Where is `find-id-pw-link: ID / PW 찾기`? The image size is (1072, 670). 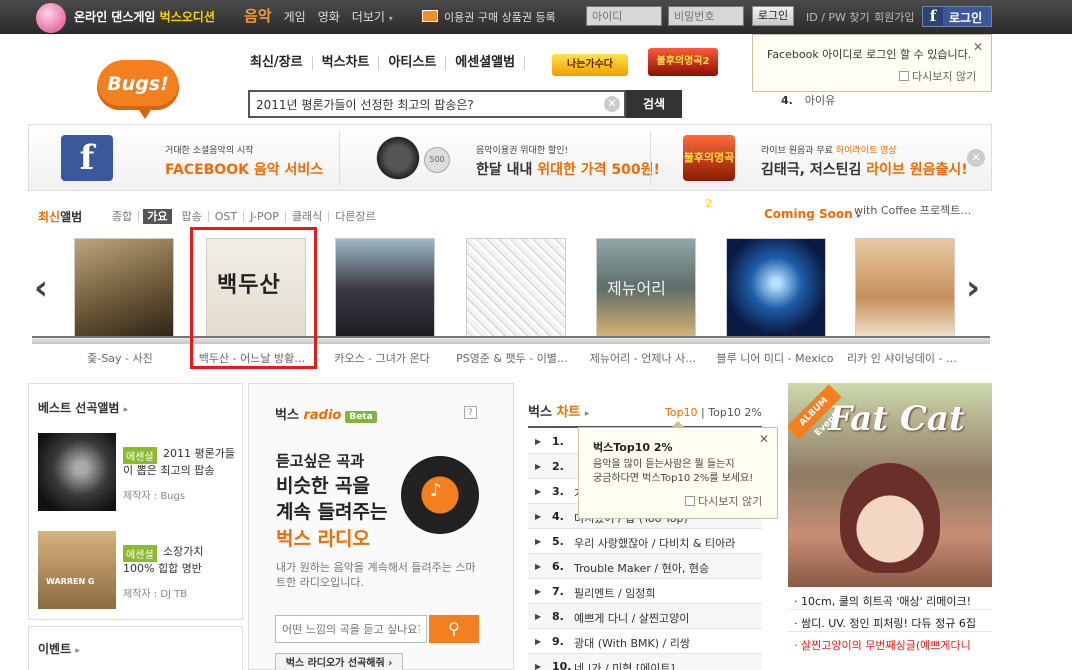
find-id-pw-link: ID / PW 찾기 is located at coordinates (838, 17).